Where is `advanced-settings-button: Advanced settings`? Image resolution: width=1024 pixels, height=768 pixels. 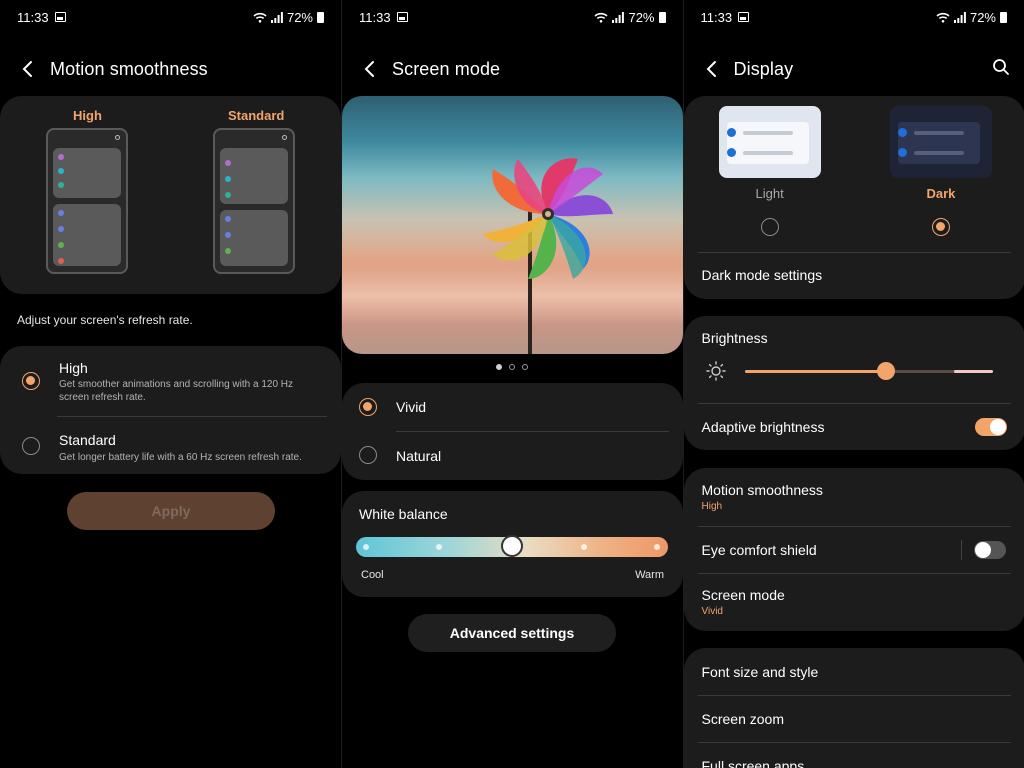
advanced-settings-button: Advanced settings is located at coordinates (512, 633).